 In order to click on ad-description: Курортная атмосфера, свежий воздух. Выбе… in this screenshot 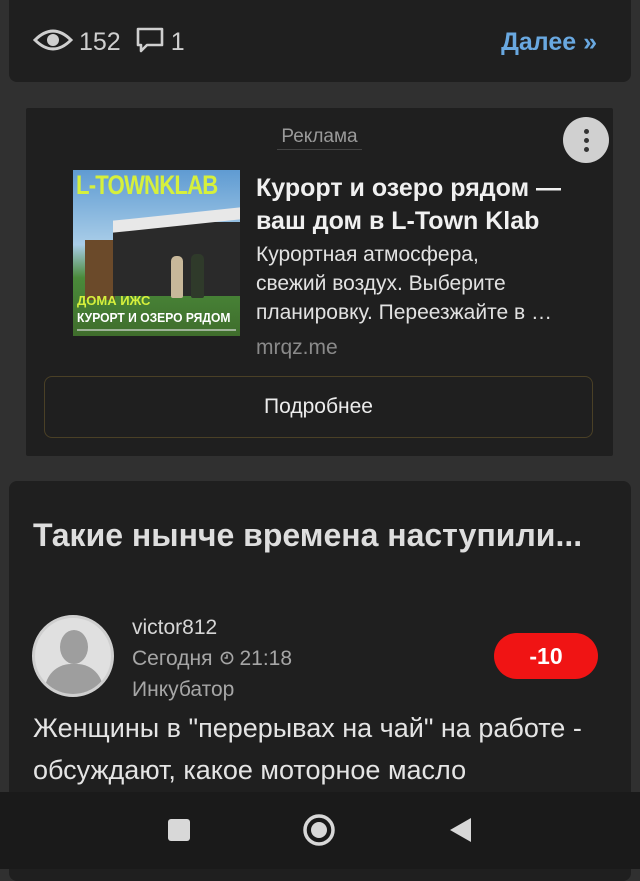, I will do `click(404, 283)`.